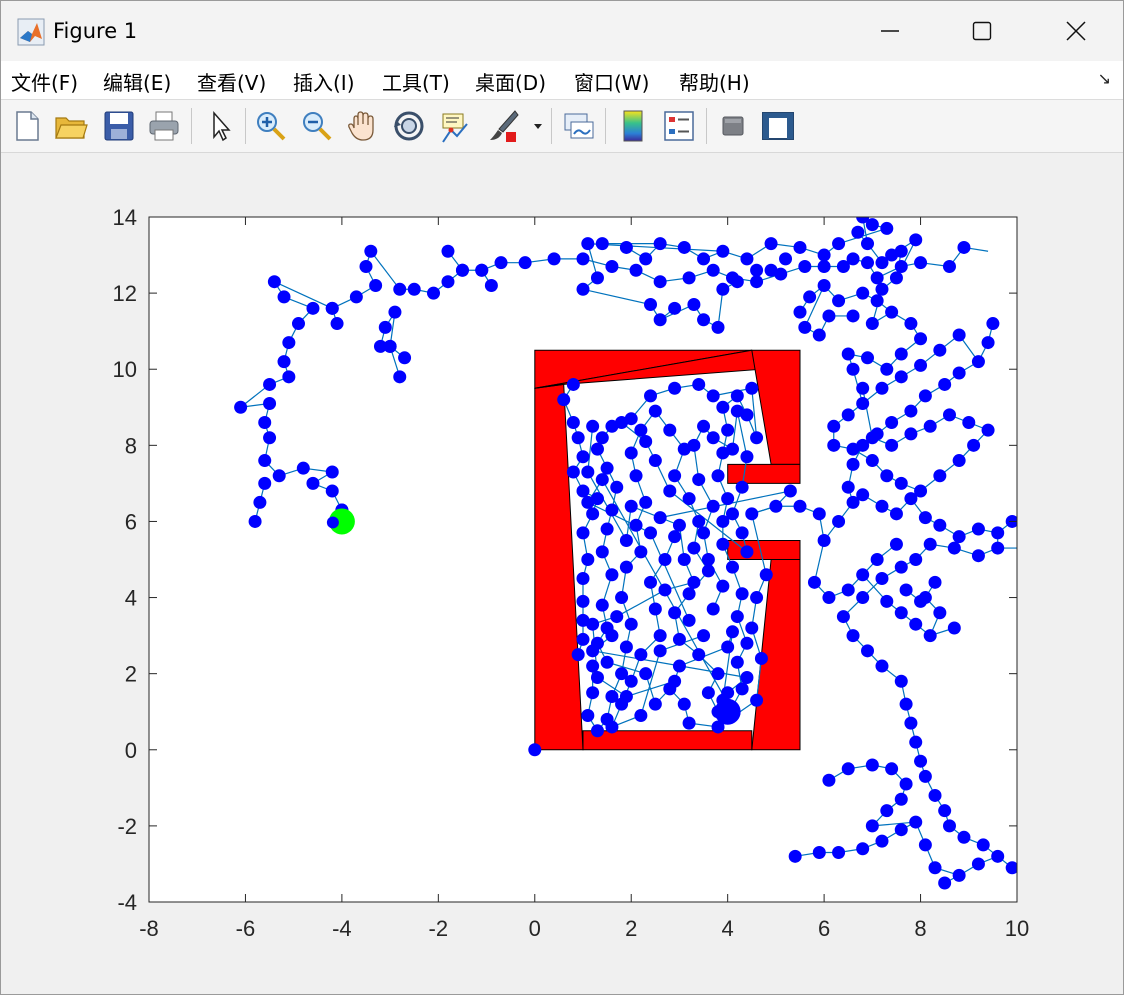  I want to click on brush-icon, so click(503, 126).